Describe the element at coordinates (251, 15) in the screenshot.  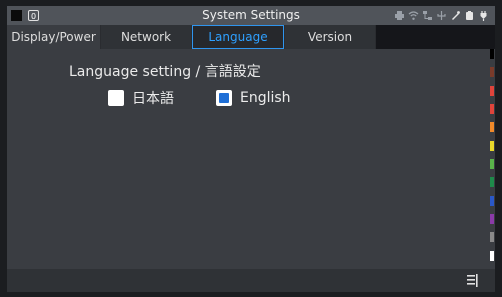
I see `title-bar: 0 System Settings` at that location.